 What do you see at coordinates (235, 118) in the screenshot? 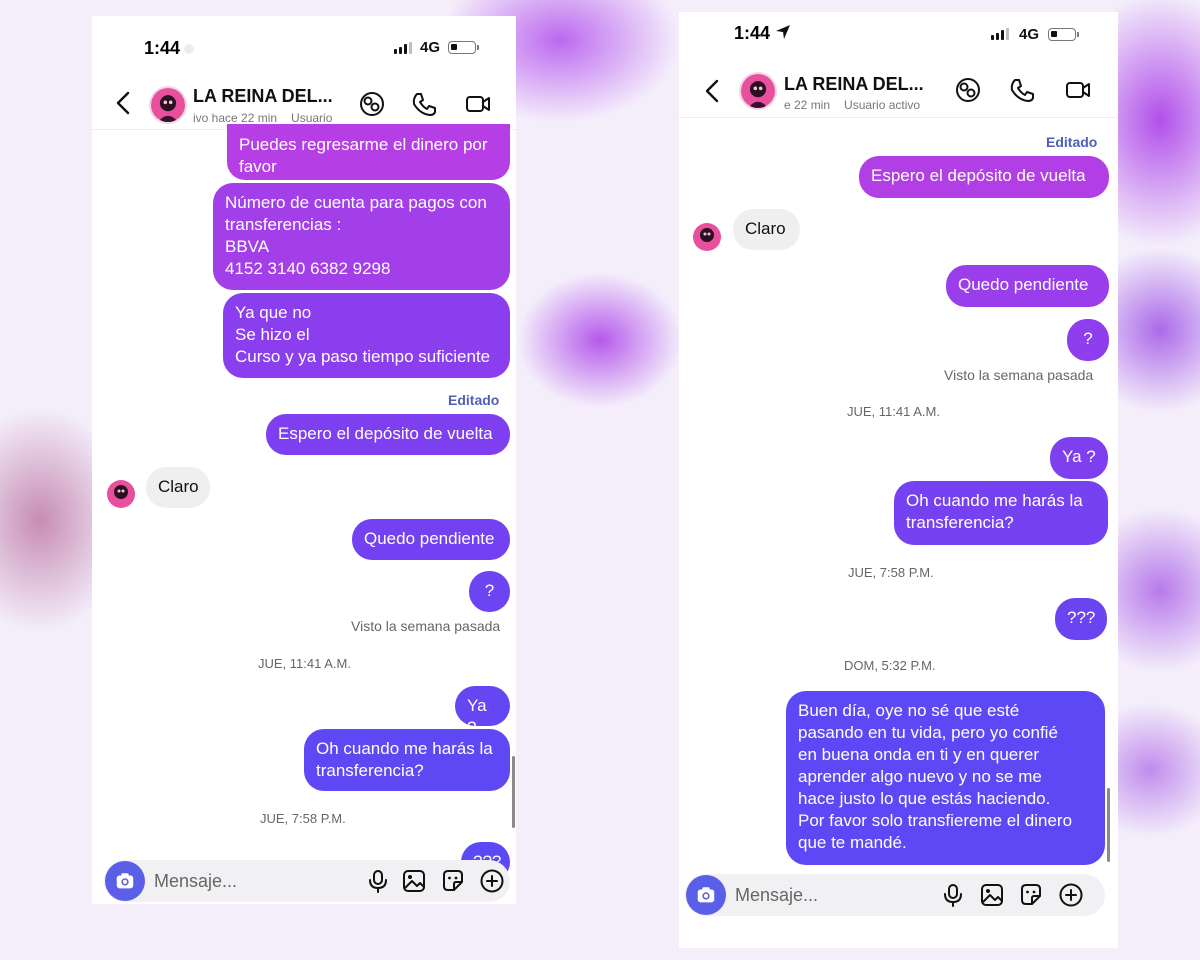
I see `last-active-text: ivo hace 22 min` at bounding box center [235, 118].